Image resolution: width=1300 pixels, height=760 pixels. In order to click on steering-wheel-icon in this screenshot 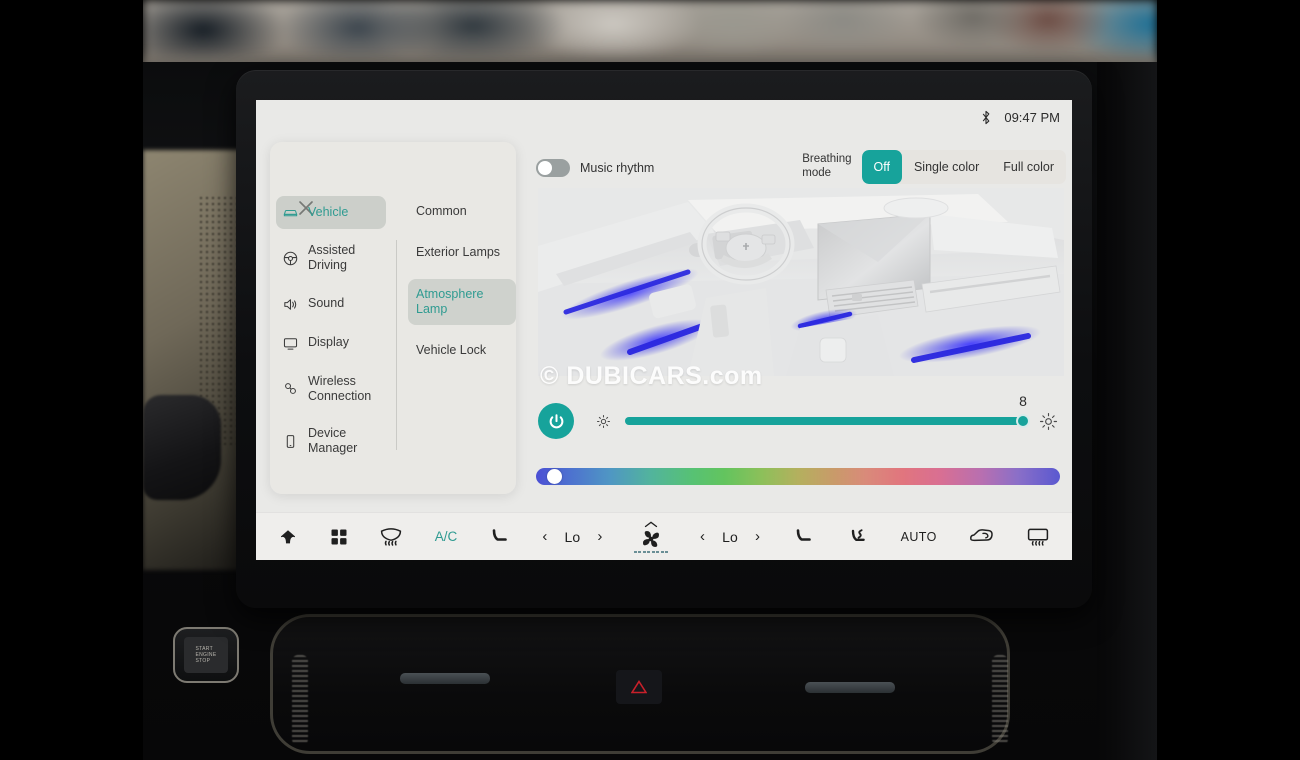, I will do `click(290, 258)`.